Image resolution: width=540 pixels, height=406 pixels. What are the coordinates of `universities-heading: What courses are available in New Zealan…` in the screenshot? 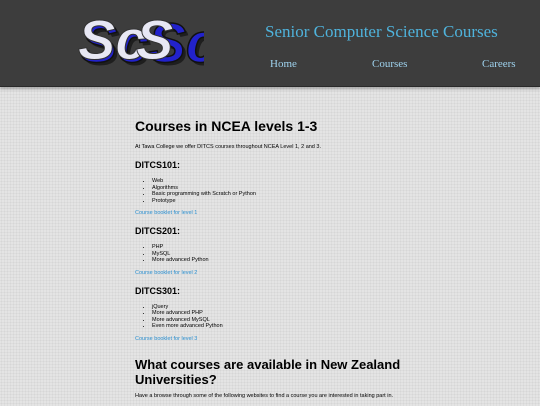 It's located at (268, 371).